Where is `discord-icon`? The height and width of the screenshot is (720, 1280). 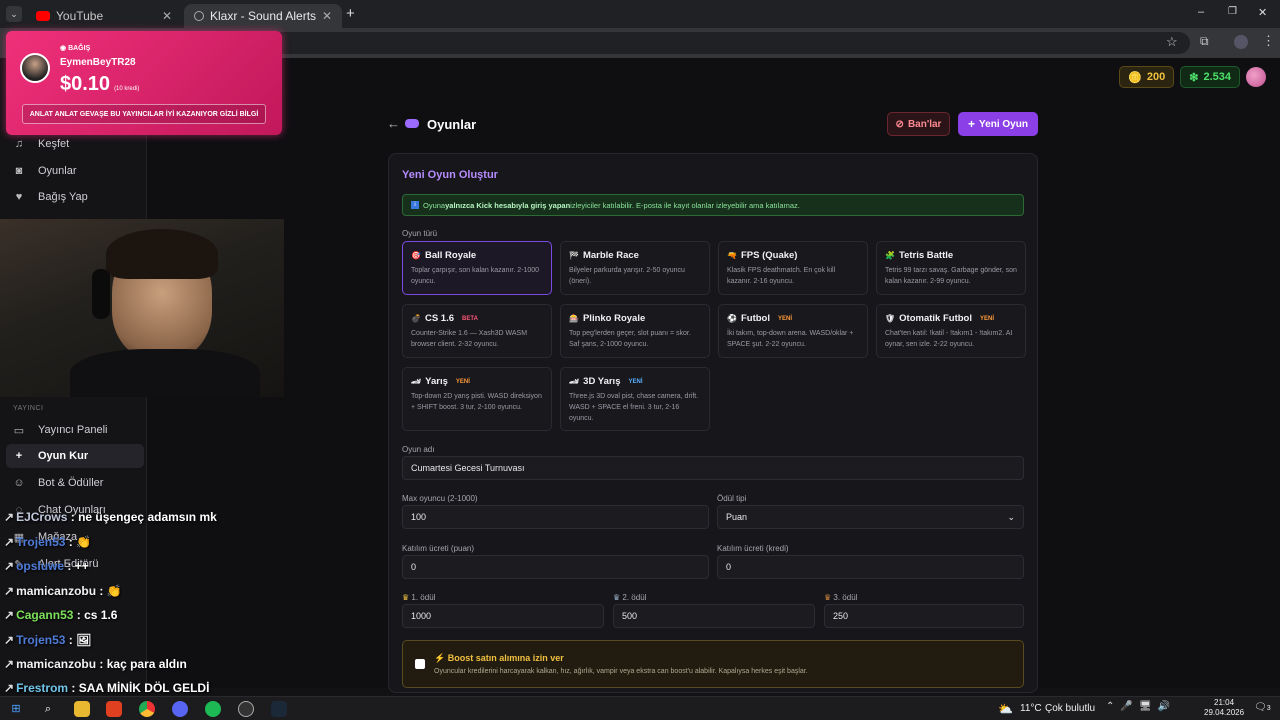
discord-icon is located at coordinates (180, 709).